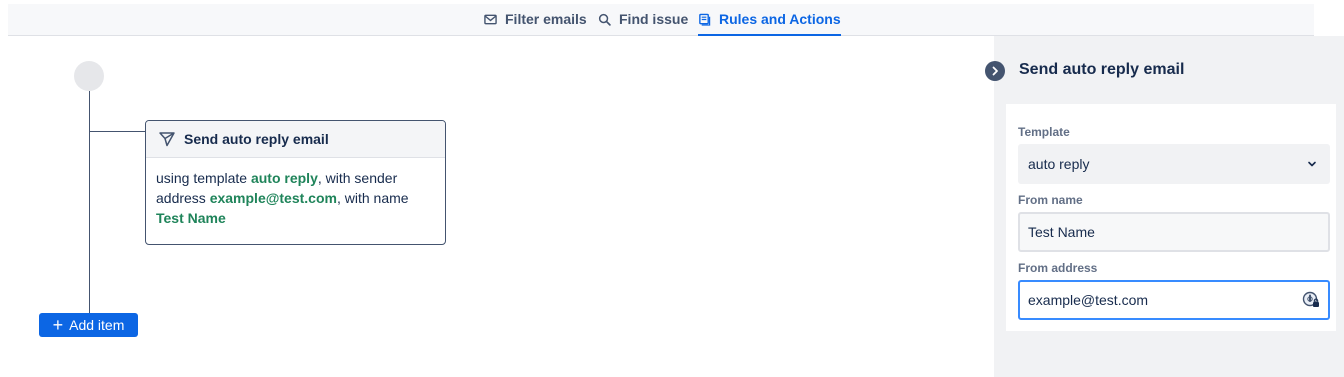 The height and width of the screenshot is (377, 1344). I want to click on template-select-value: auto reply, so click(1059, 164).